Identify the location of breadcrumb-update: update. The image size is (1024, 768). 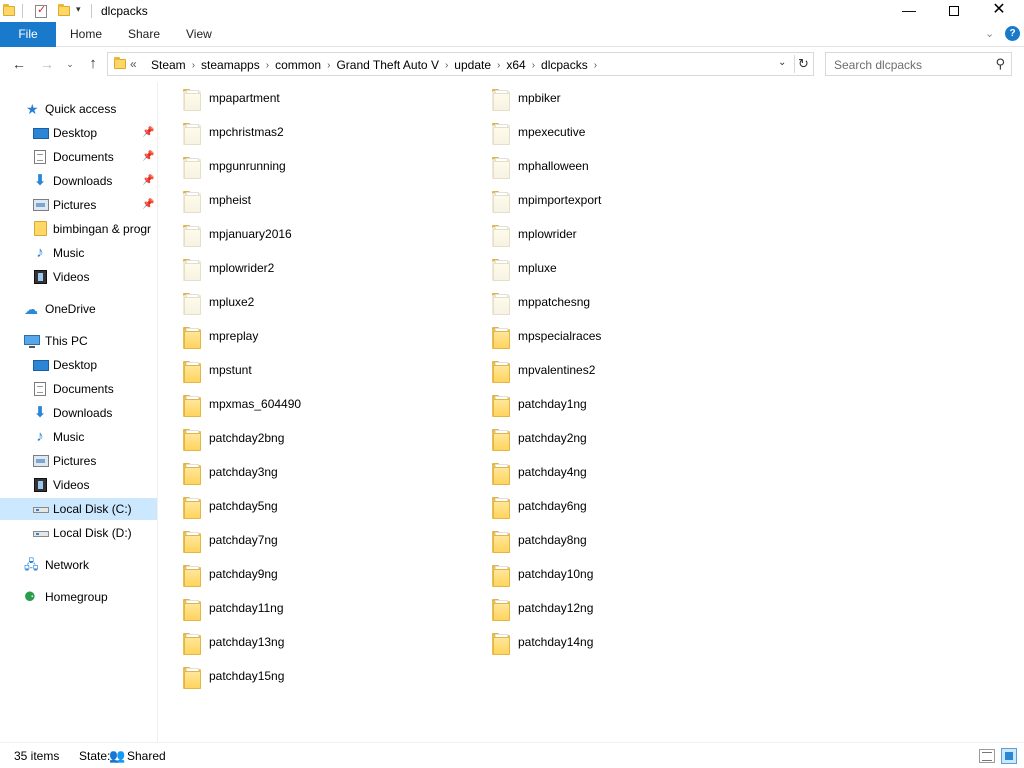
(472, 65).